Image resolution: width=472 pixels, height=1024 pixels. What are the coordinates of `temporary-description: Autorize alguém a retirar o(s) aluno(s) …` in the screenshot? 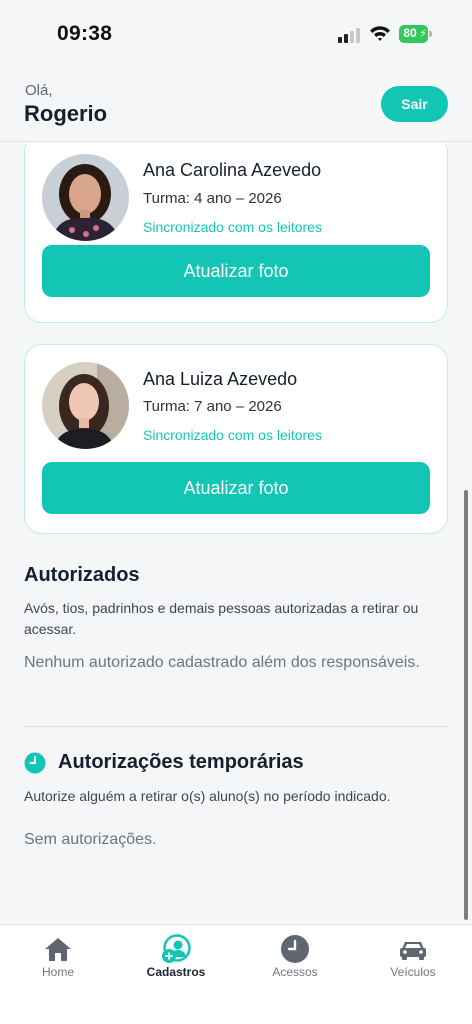 It's located at (207, 796).